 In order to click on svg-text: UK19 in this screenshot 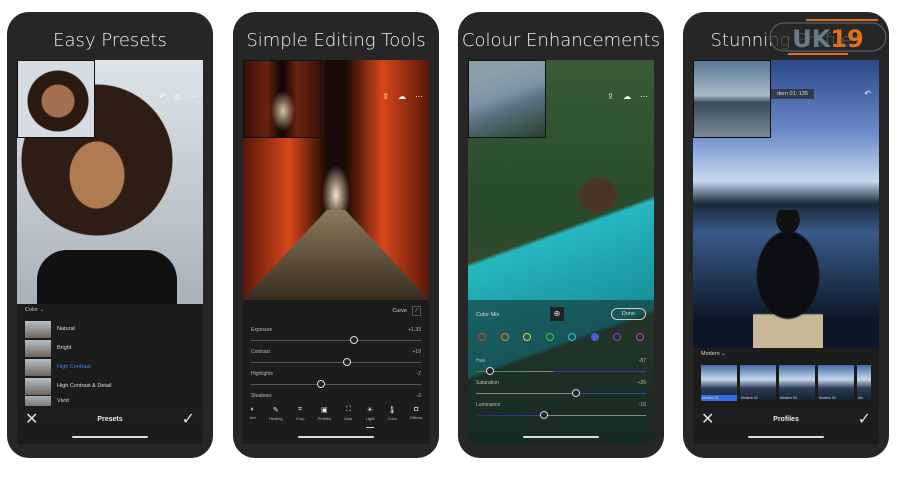, I will do `click(828, 39)`.